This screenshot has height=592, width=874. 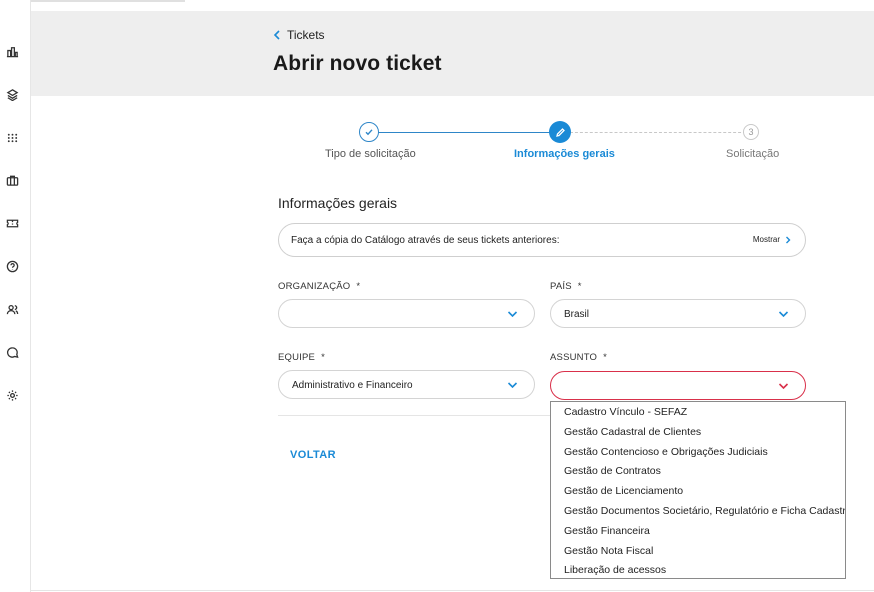 What do you see at coordinates (452, 5) in the screenshot?
I see `top-strip` at bounding box center [452, 5].